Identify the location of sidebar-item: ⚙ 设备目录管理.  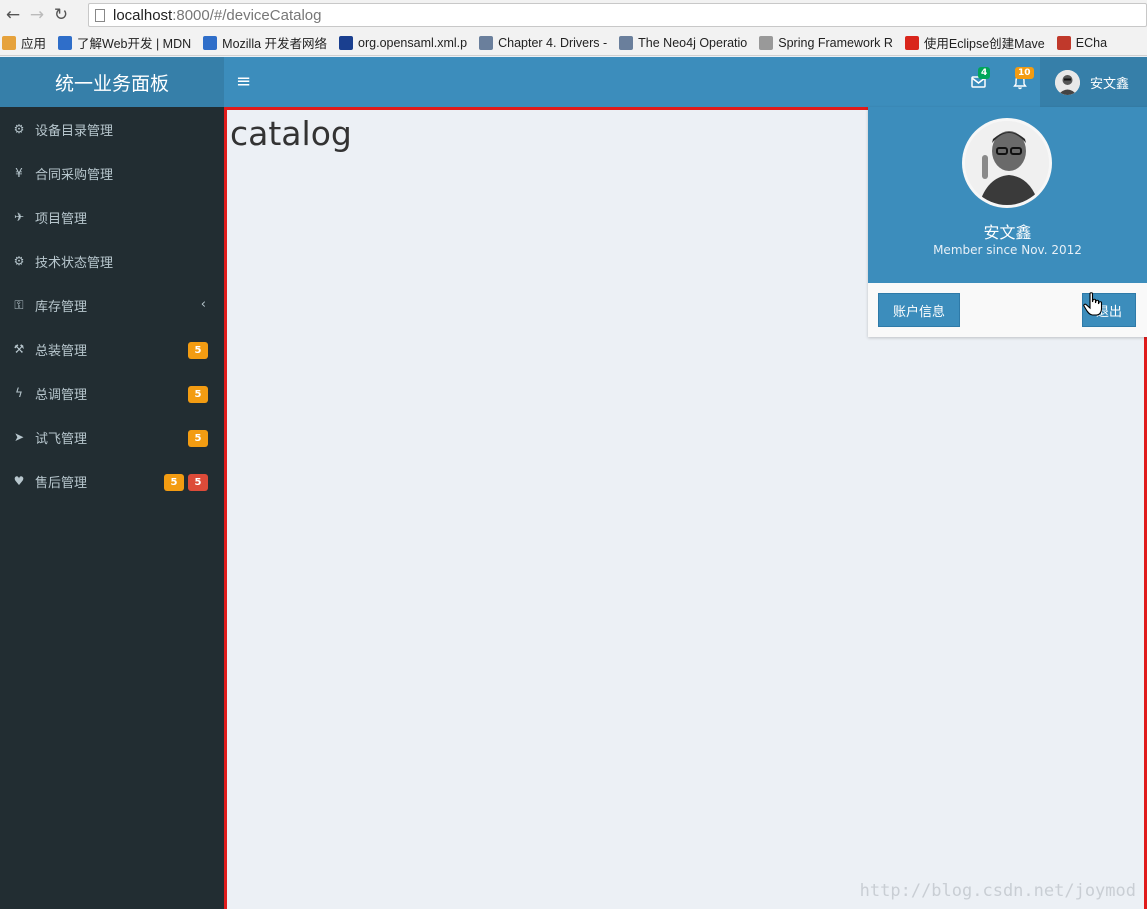
(112, 129).